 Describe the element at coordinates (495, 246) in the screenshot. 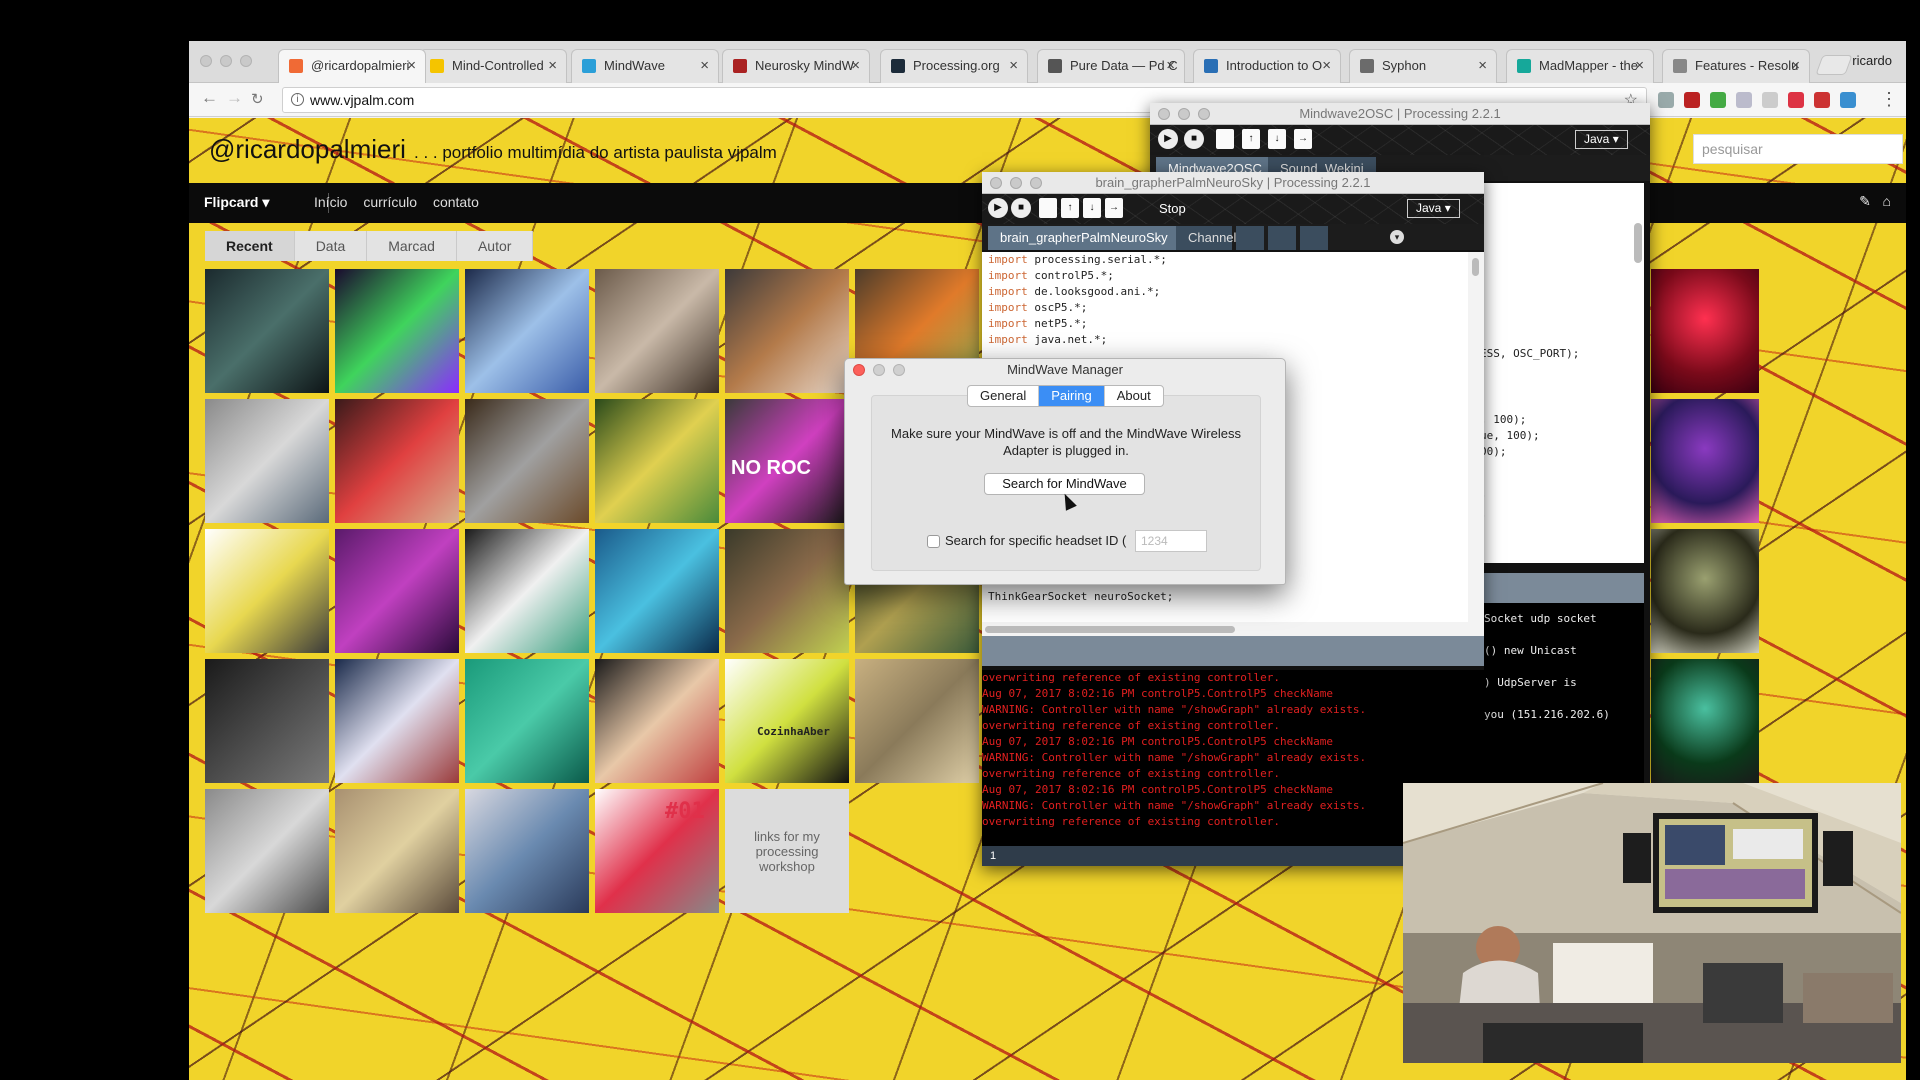

I see `filter-autor: Autor` at that location.